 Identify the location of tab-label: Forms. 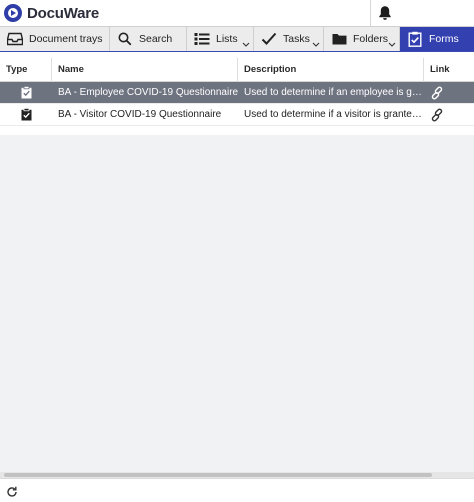
(444, 39).